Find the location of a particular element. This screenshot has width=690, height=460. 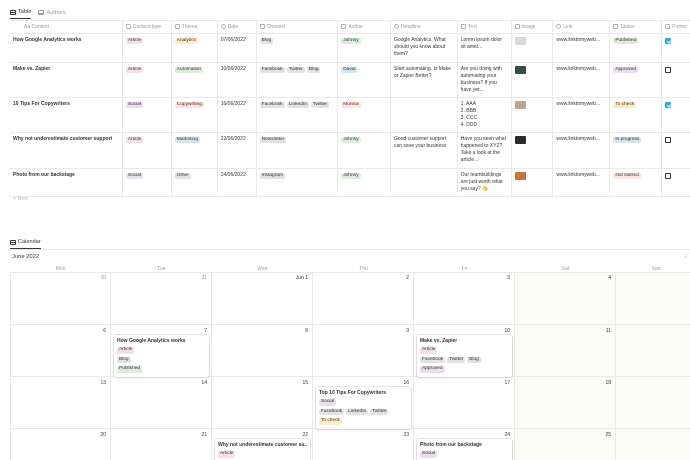

column-header: Status is located at coordinates (636, 27).